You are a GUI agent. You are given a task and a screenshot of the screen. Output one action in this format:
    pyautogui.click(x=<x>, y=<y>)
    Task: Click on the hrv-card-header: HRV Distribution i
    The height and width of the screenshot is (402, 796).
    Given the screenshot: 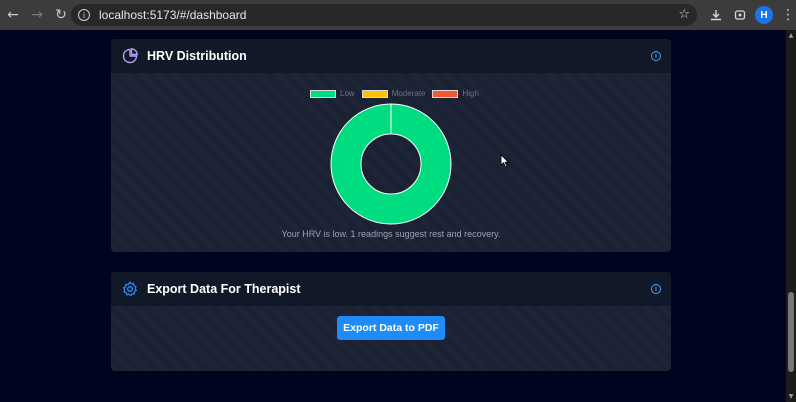 What is the action you would take?
    pyautogui.click(x=391, y=56)
    